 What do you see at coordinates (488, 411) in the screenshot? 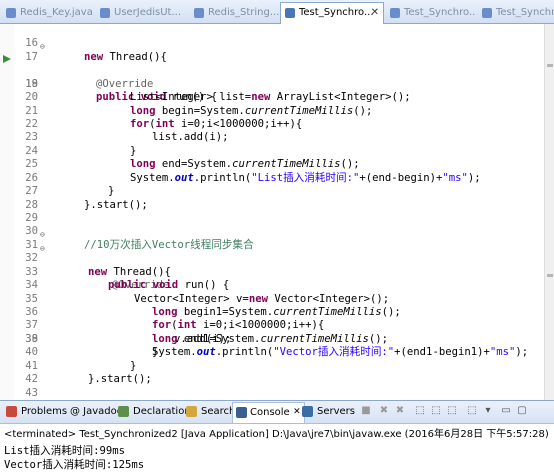
I see `display-console-dropdown-icon: ▾` at bounding box center [488, 411].